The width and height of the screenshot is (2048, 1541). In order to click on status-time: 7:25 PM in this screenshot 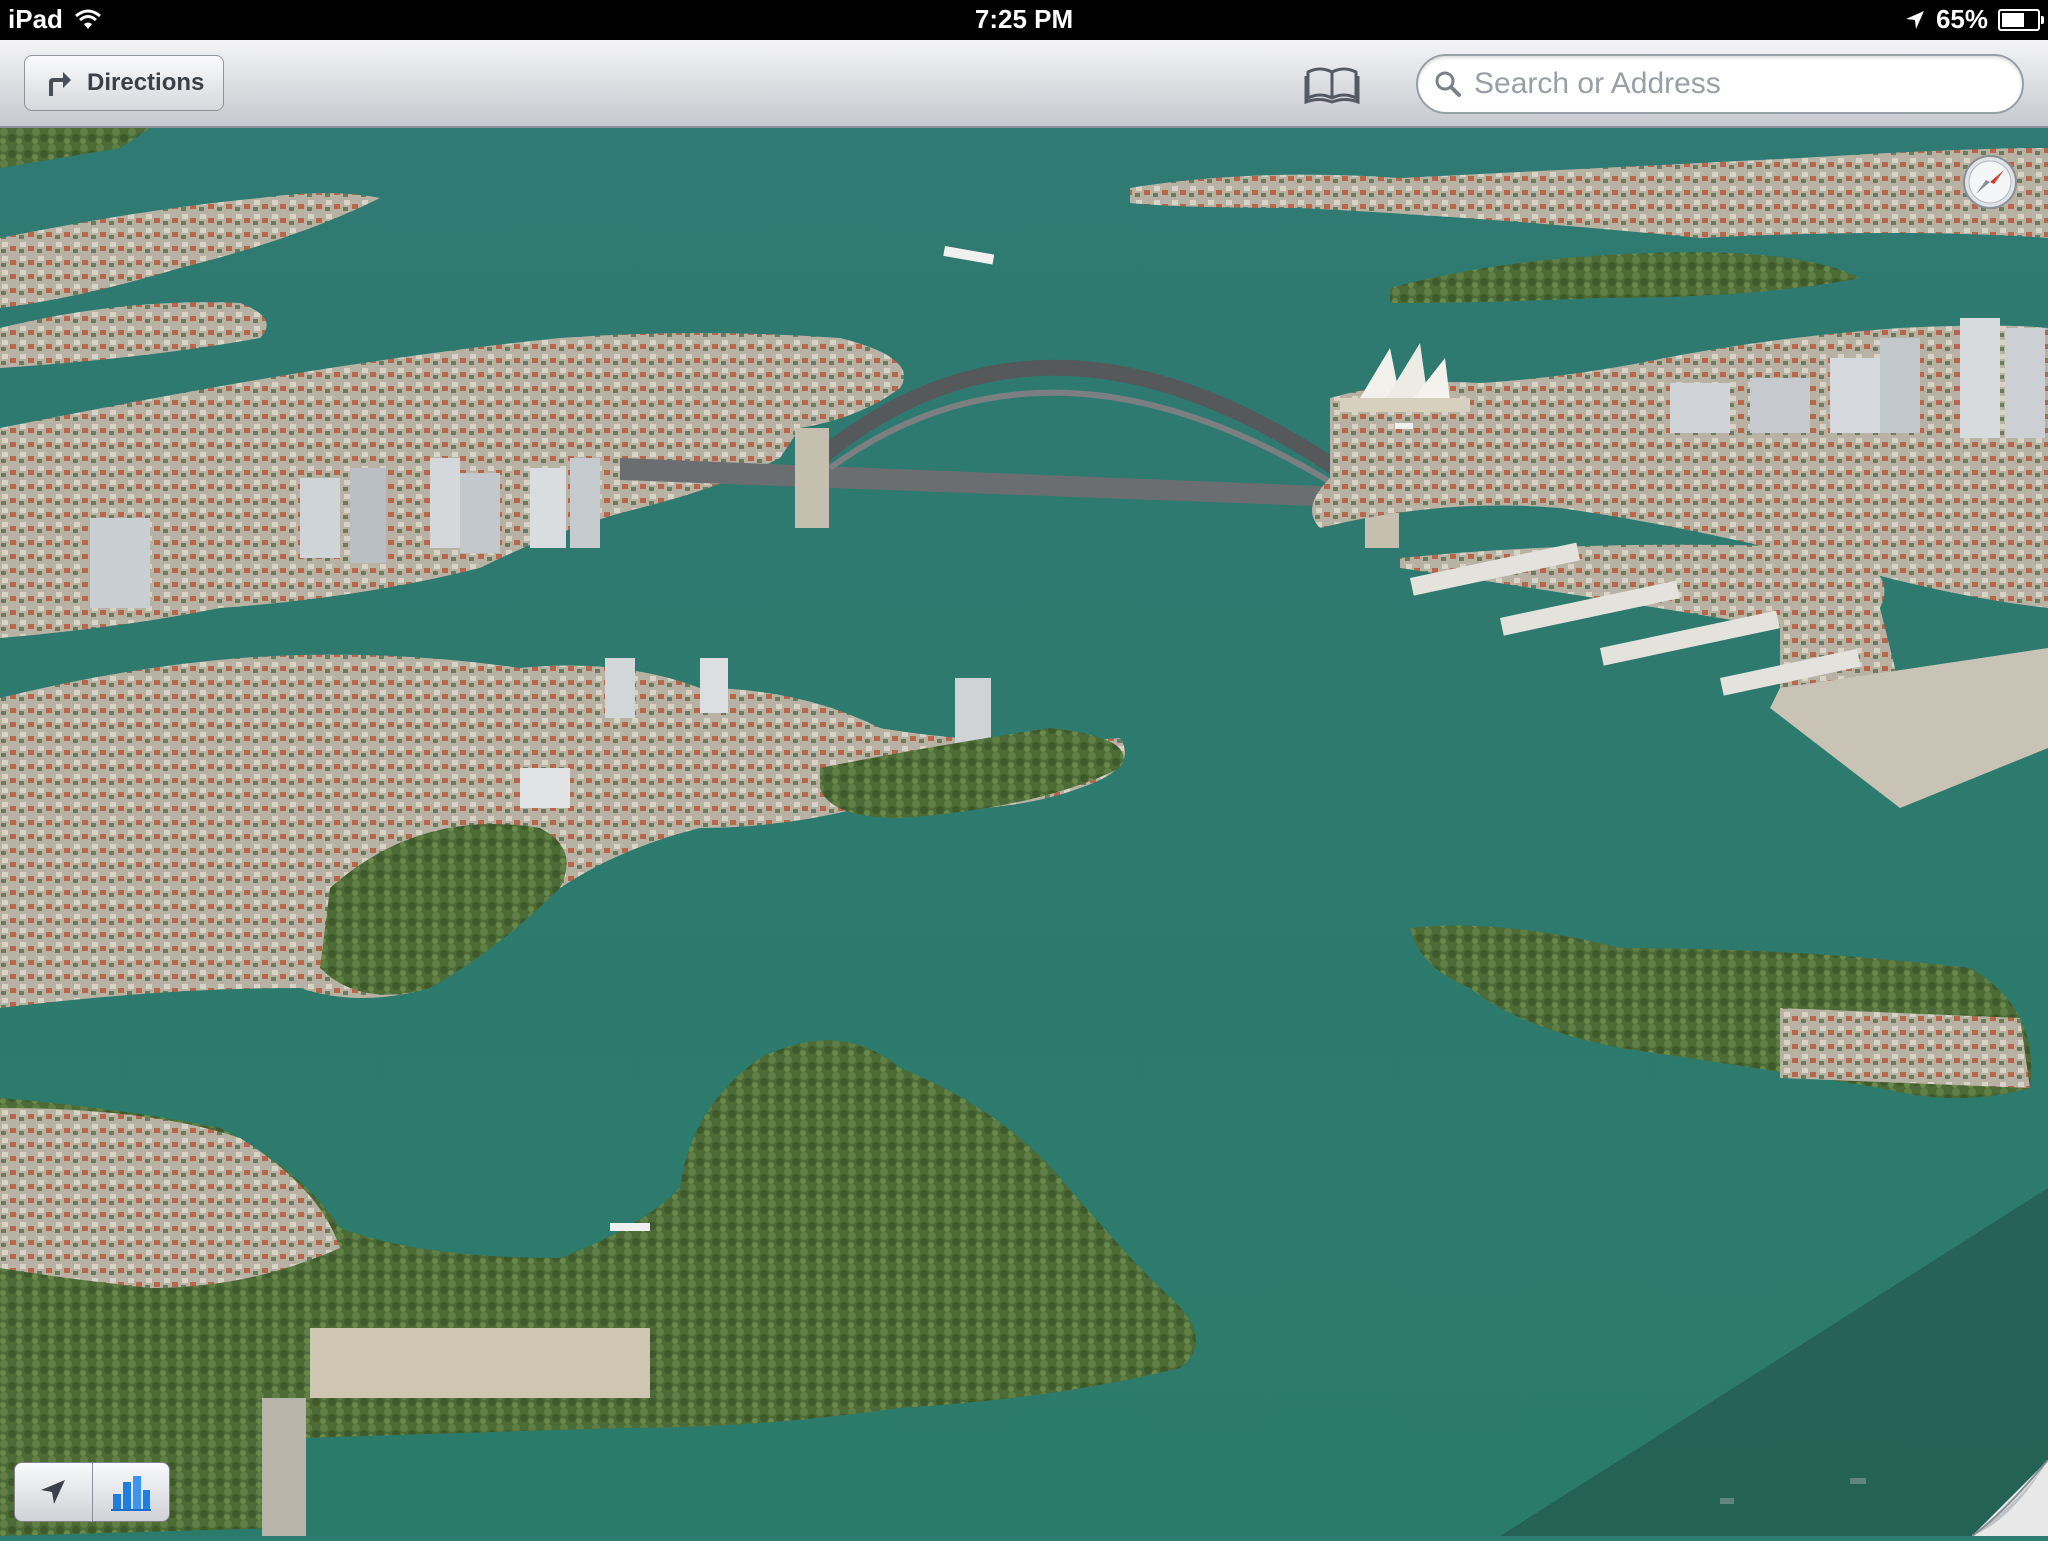, I will do `click(1024, 19)`.